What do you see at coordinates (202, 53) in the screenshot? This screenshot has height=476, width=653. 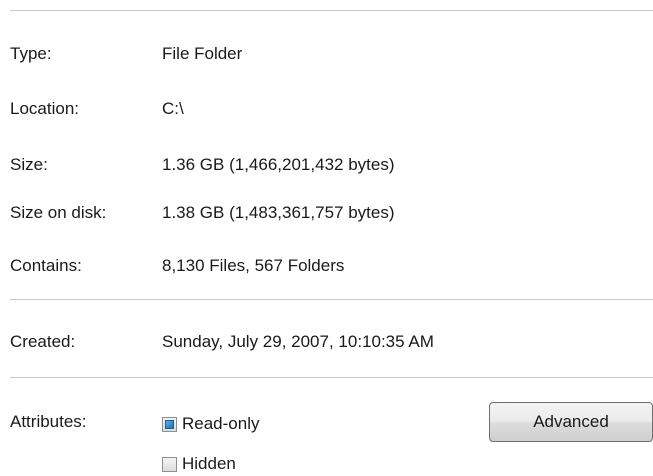 I see `type-value: File Folder` at bounding box center [202, 53].